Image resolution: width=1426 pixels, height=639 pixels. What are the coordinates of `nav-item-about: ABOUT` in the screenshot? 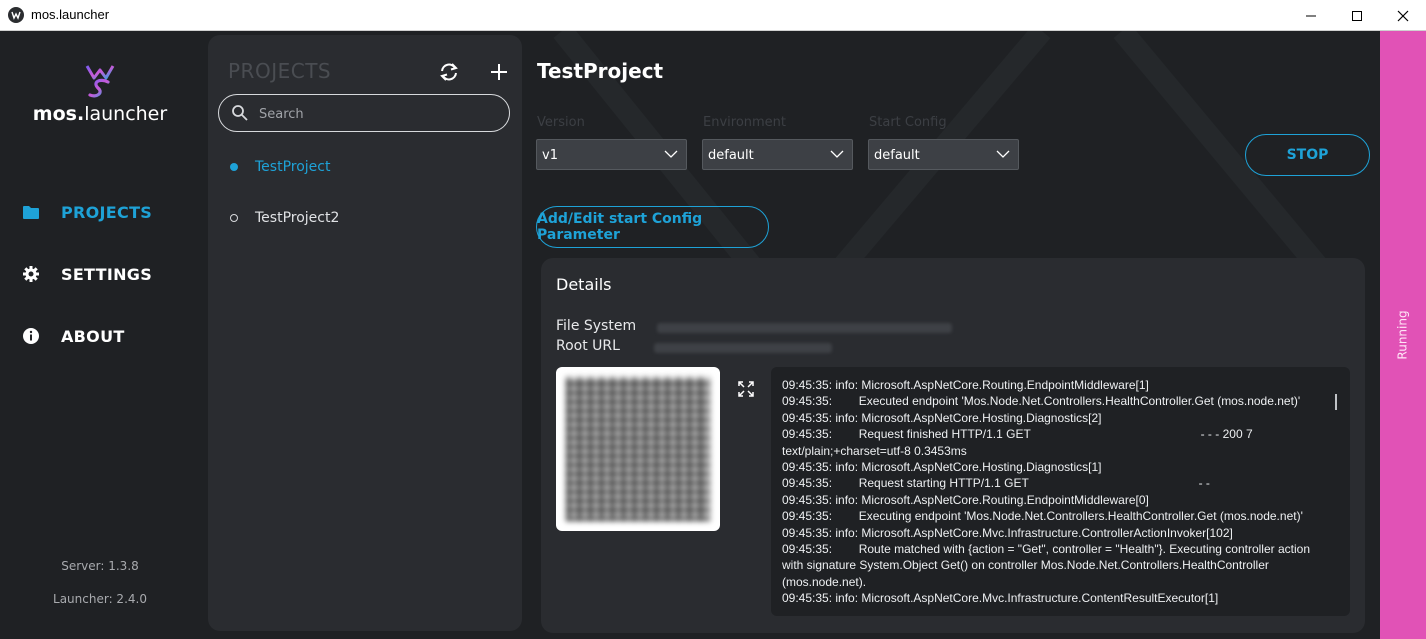 It's located at (73, 336).